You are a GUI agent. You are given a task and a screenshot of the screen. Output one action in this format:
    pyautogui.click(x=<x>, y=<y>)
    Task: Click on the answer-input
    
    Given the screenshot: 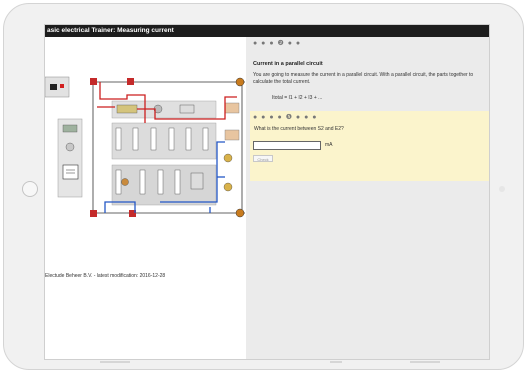 What is the action you would take?
    pyautogui.click(x=287, y=145)
    